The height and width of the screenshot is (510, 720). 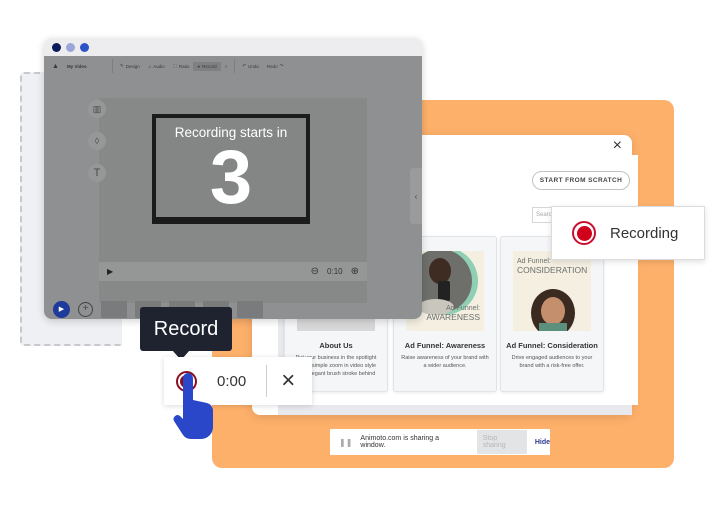 I want to click on redo-button: Redo ↷, so click(x=275, y=66).